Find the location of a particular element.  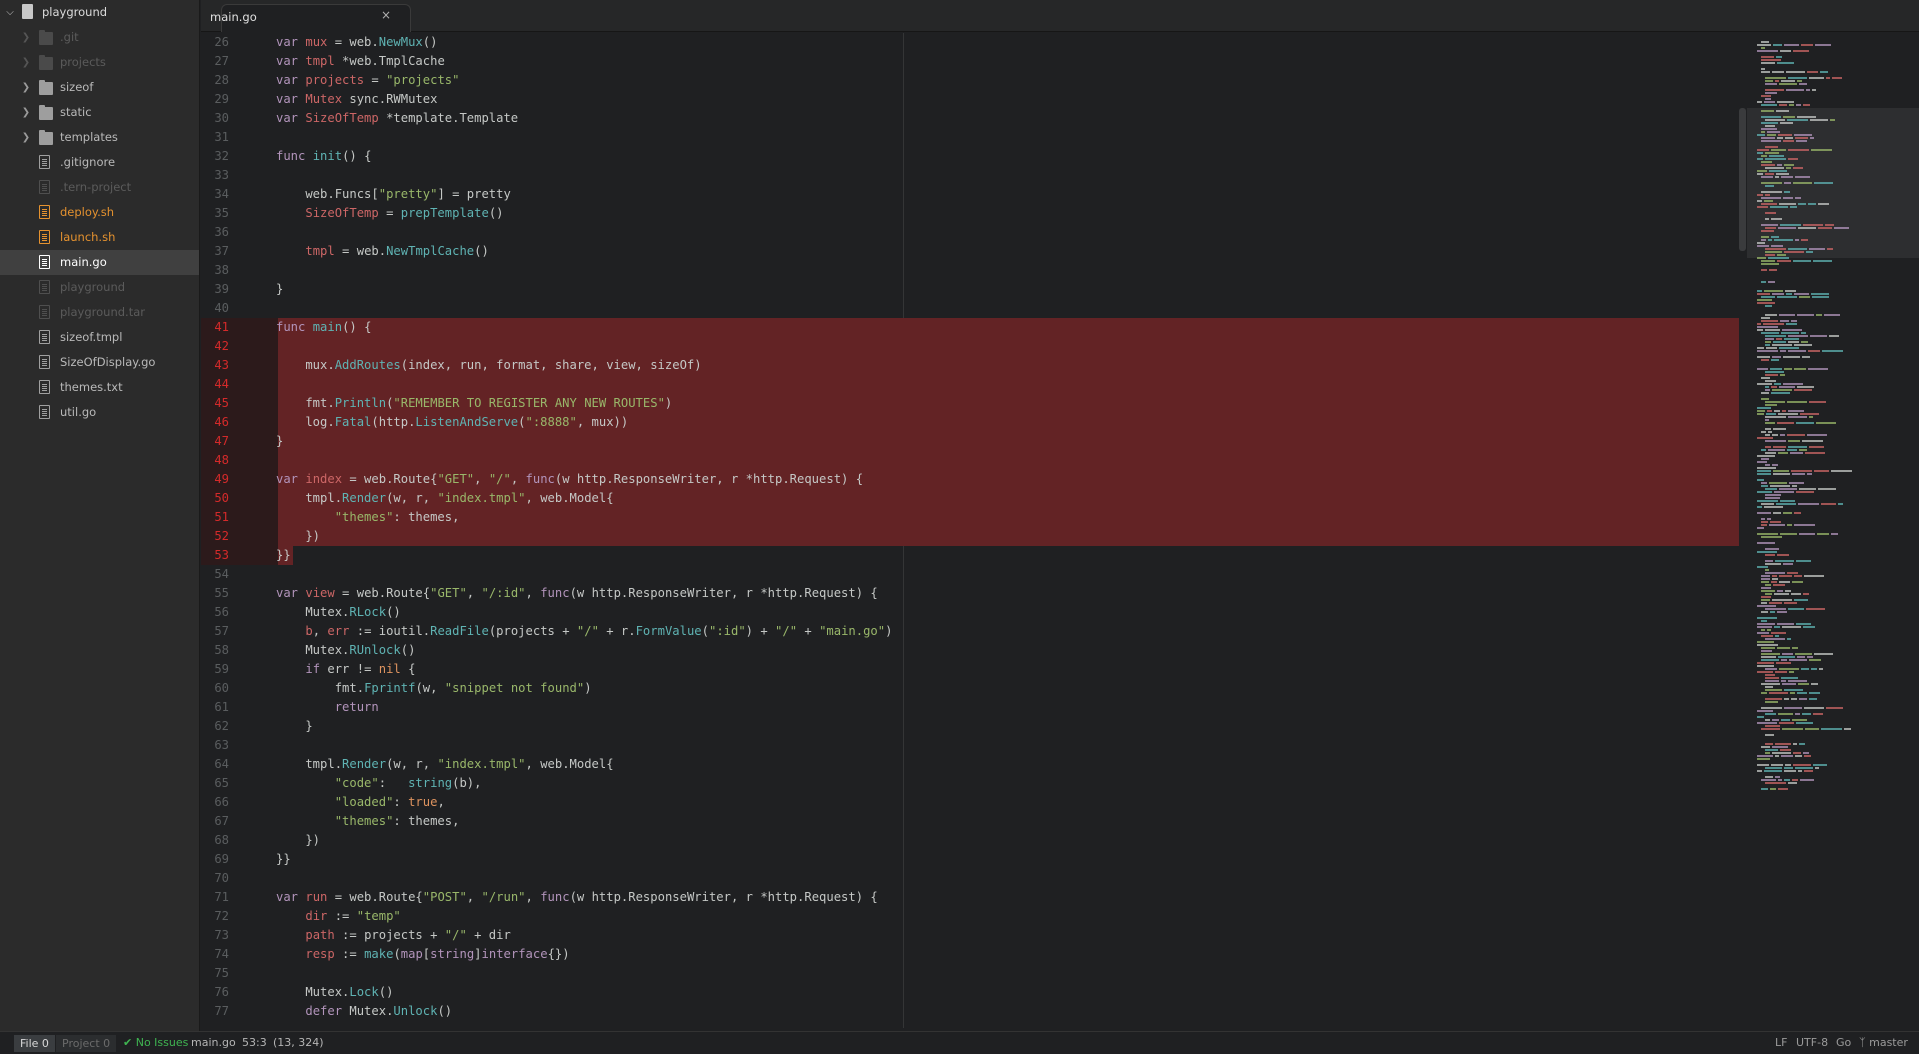

line-number: 57 is located at coordinates (239, 631).